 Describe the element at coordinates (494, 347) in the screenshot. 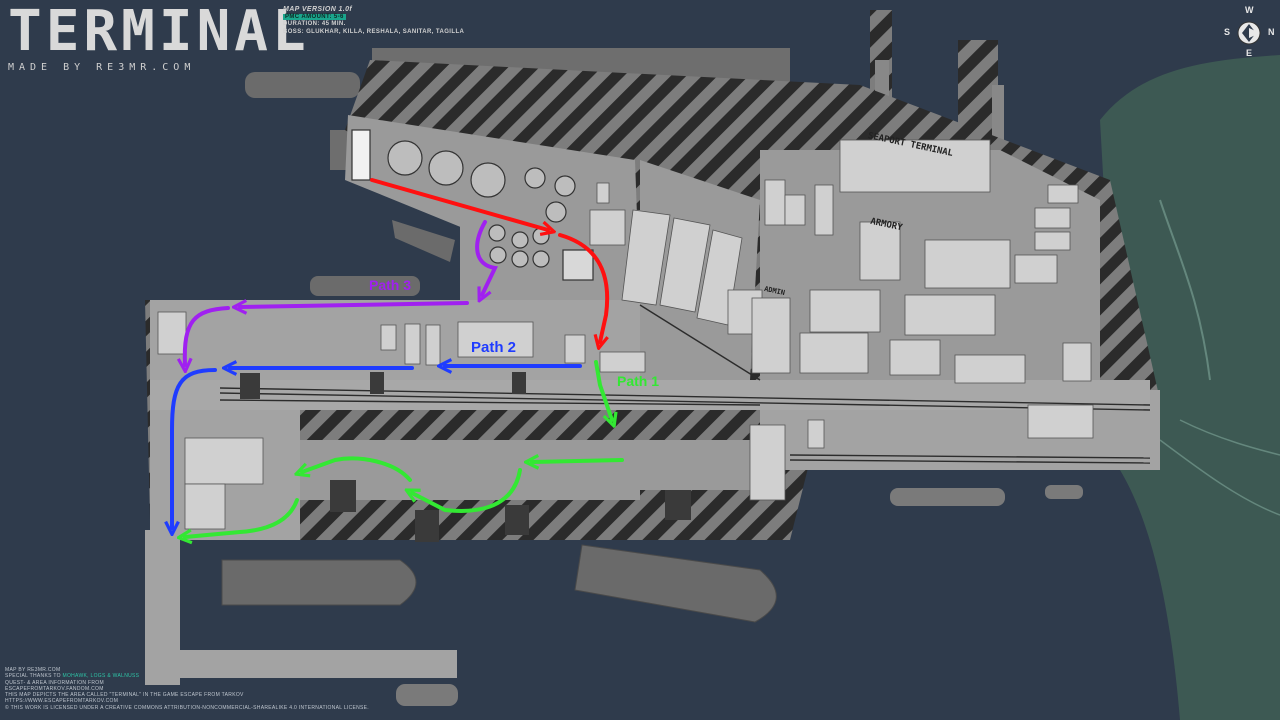

I see `path-2-label: Path 2` at that location.